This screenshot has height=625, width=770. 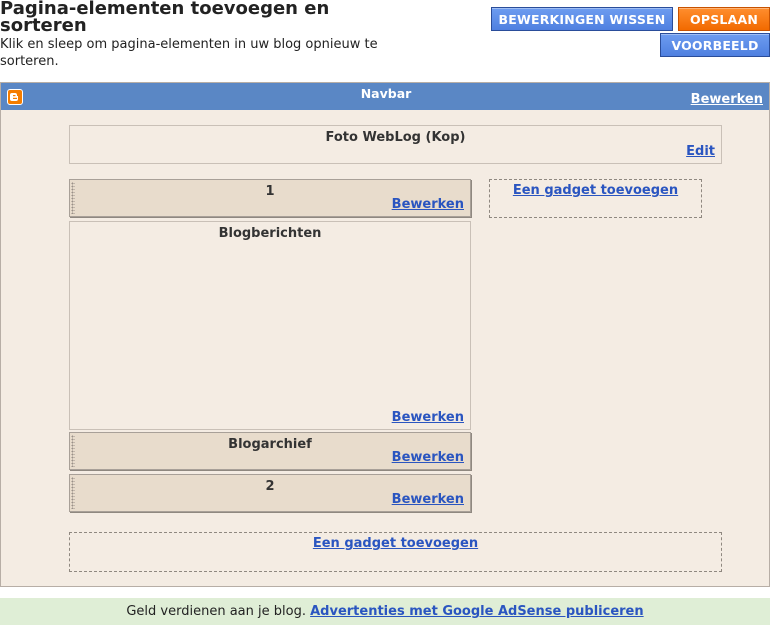 What do you see at coordinates (270, 451) in the screenshot?
I see `blog-archive-widget: Blogarchief Bewerken` at bounding box center [270, 451].